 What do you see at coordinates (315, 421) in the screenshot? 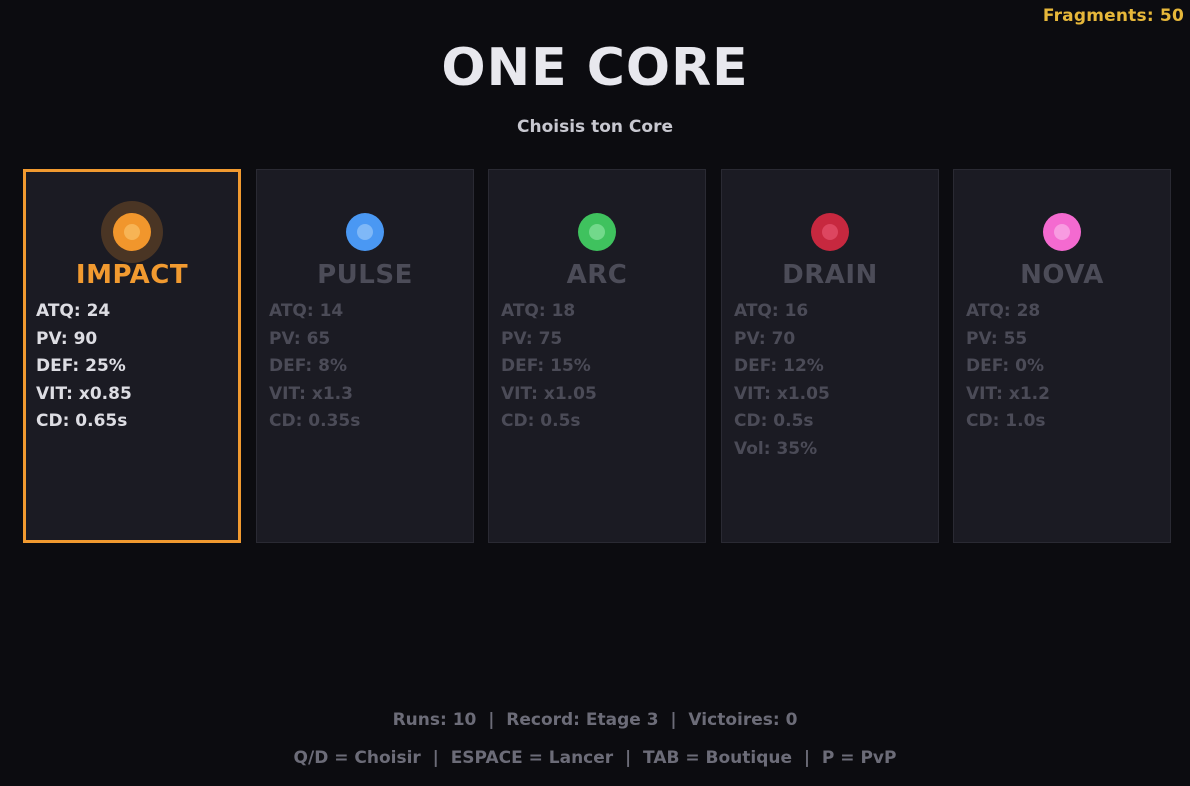
I see `core-stat-line: CD: 0.35s` at bounding box center [315, 421].